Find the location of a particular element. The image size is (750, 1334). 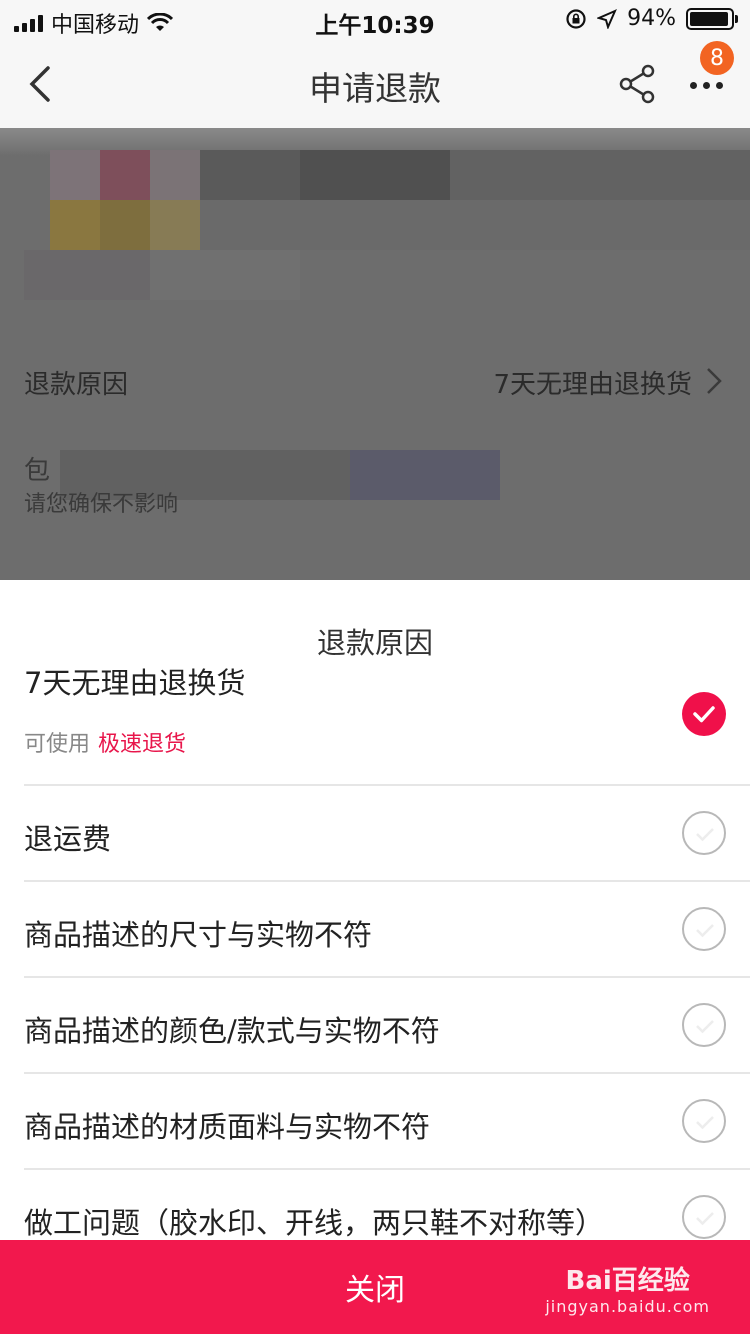

radio-checked is located at coordinates (704, 714).